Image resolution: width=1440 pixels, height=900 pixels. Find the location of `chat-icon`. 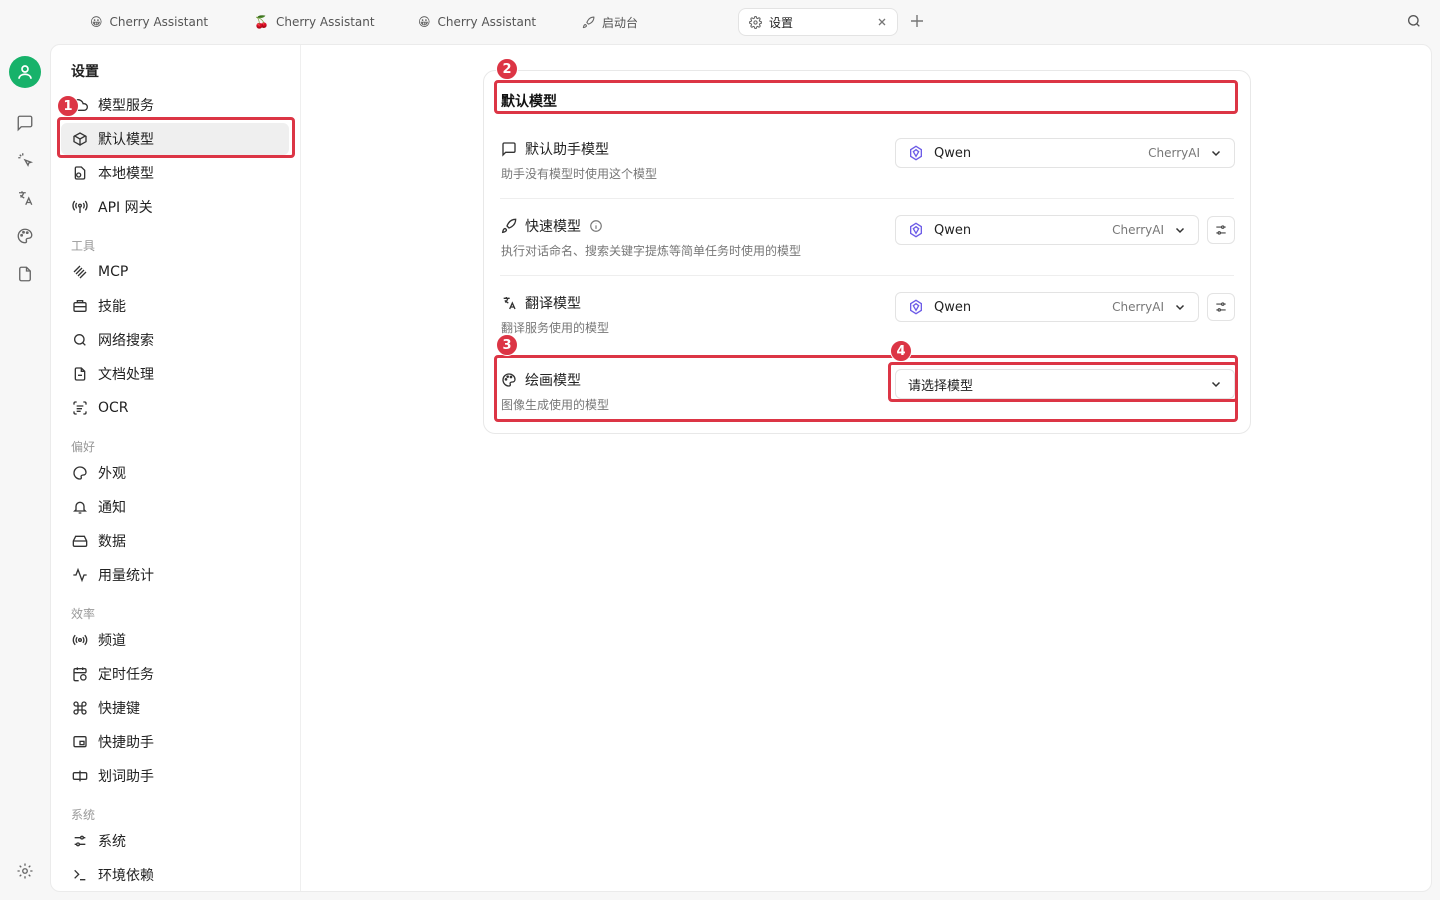

chat-icon is located at coordinates (25, 123).